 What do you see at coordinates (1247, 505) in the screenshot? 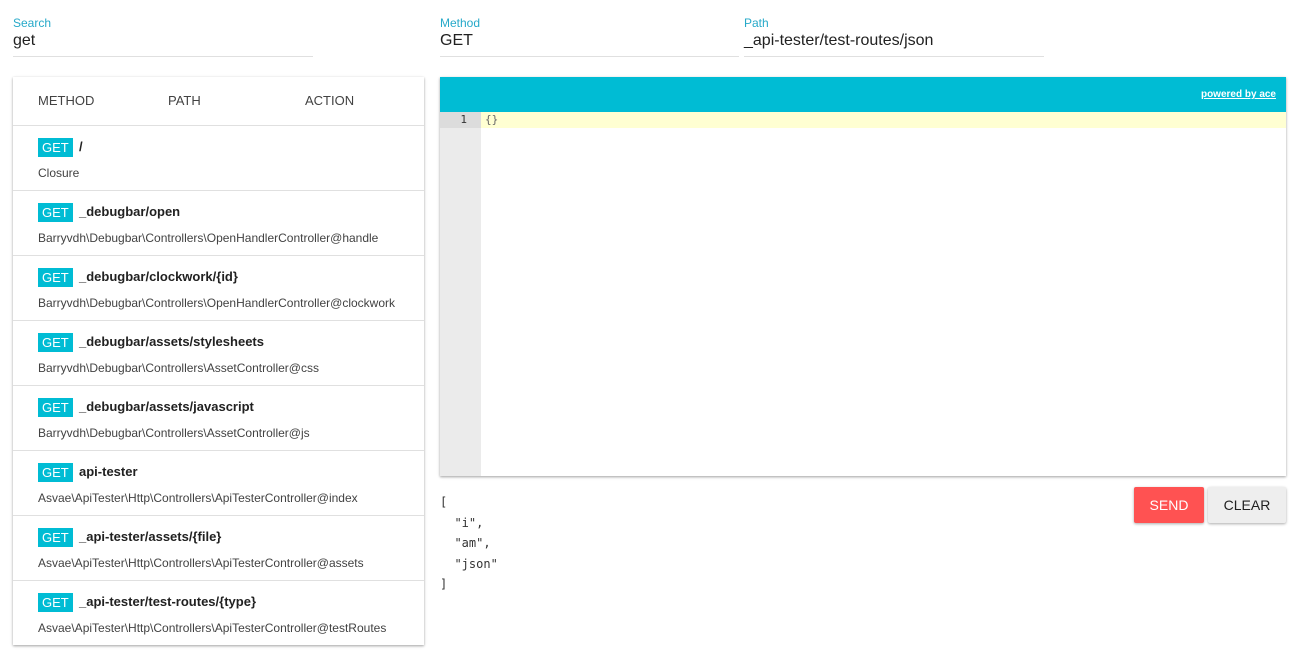
I see `clear-button: CLEAR` at bounding box center [1247, 505].